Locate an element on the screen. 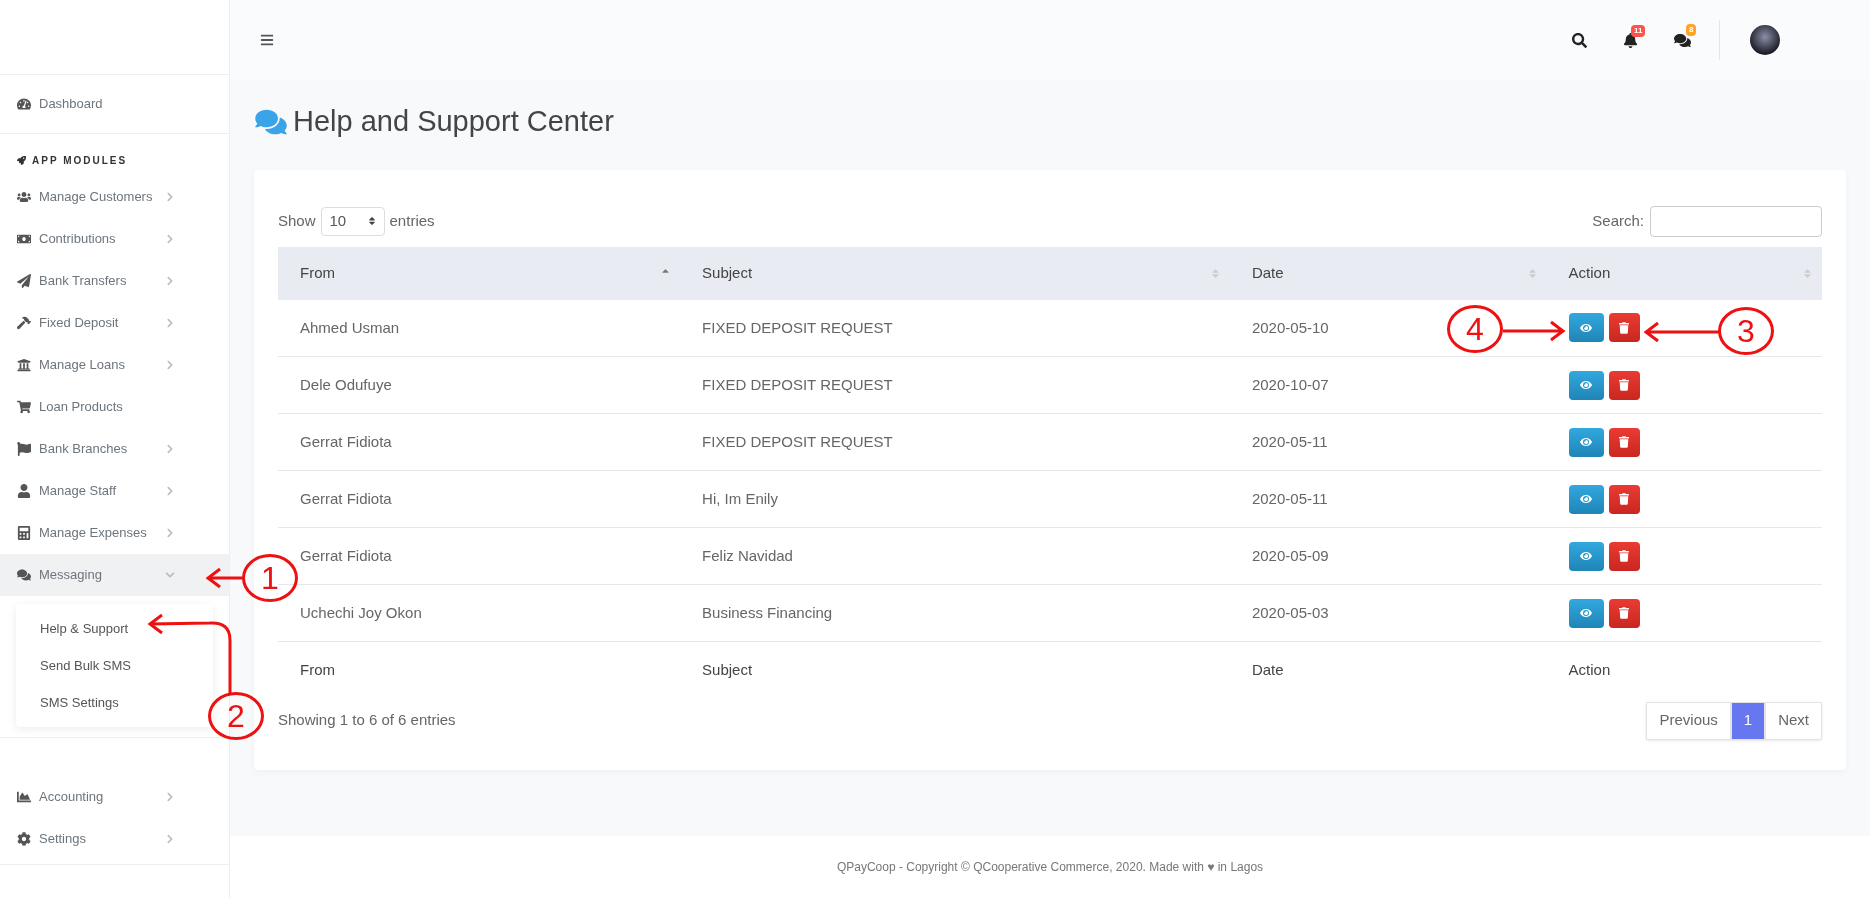 This screenshot has width=1870, height=898. sidebar-item: Loan Products is located at coordinates (114, 407).